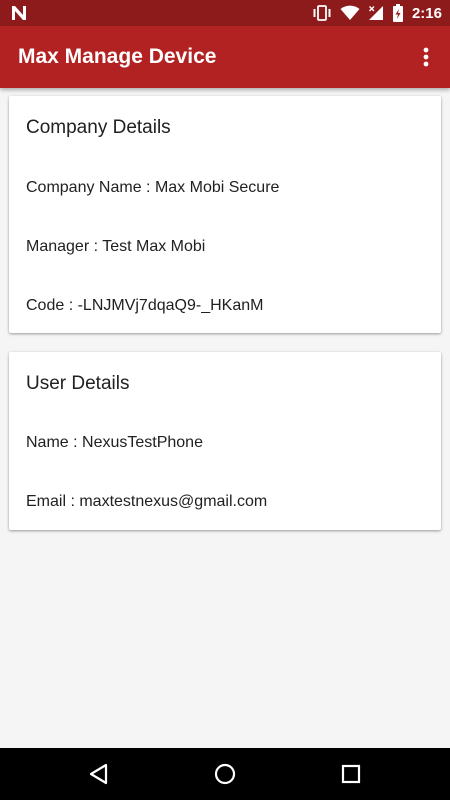 Image resolution: width=450 pixels, height=800 pixels. Describe the element at coordinates (351, 774) in the screenshot. I see `recents-icon` at that location.